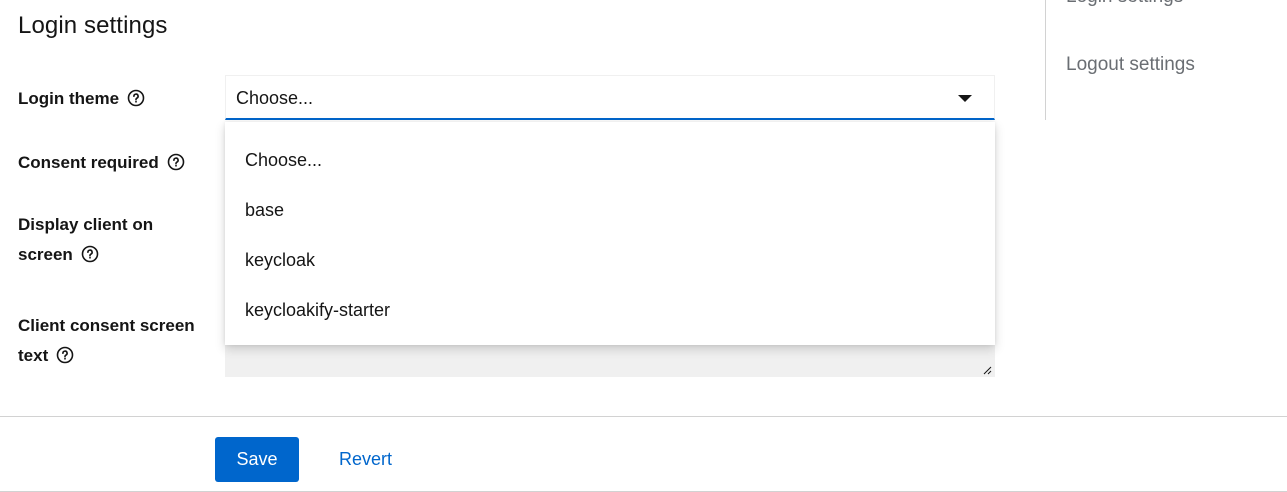 Image resolution: width=1287 pixels, height=492 pixels. Describe the element at coordinates (610, 210) in the screenshot. I see `theme-option-base: base` at that location.